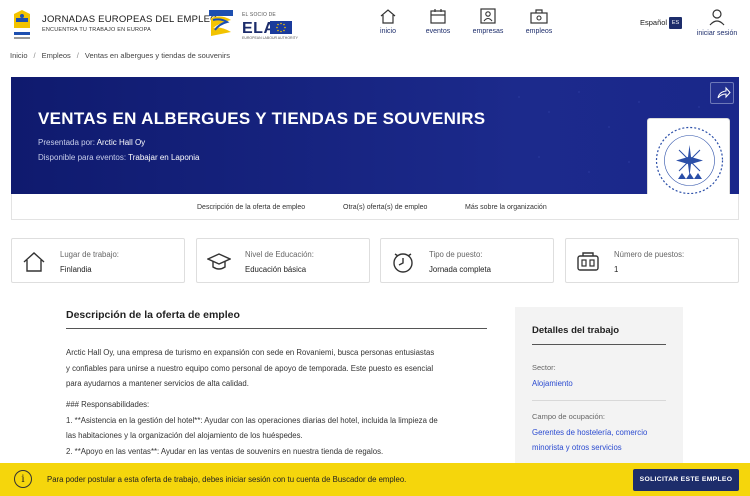 This screenshot has height=496, width=750. What do you see at coordinates (221, 23) in the screenshot?
I see `eures-mark-icon` at bounding box center [221, 23].